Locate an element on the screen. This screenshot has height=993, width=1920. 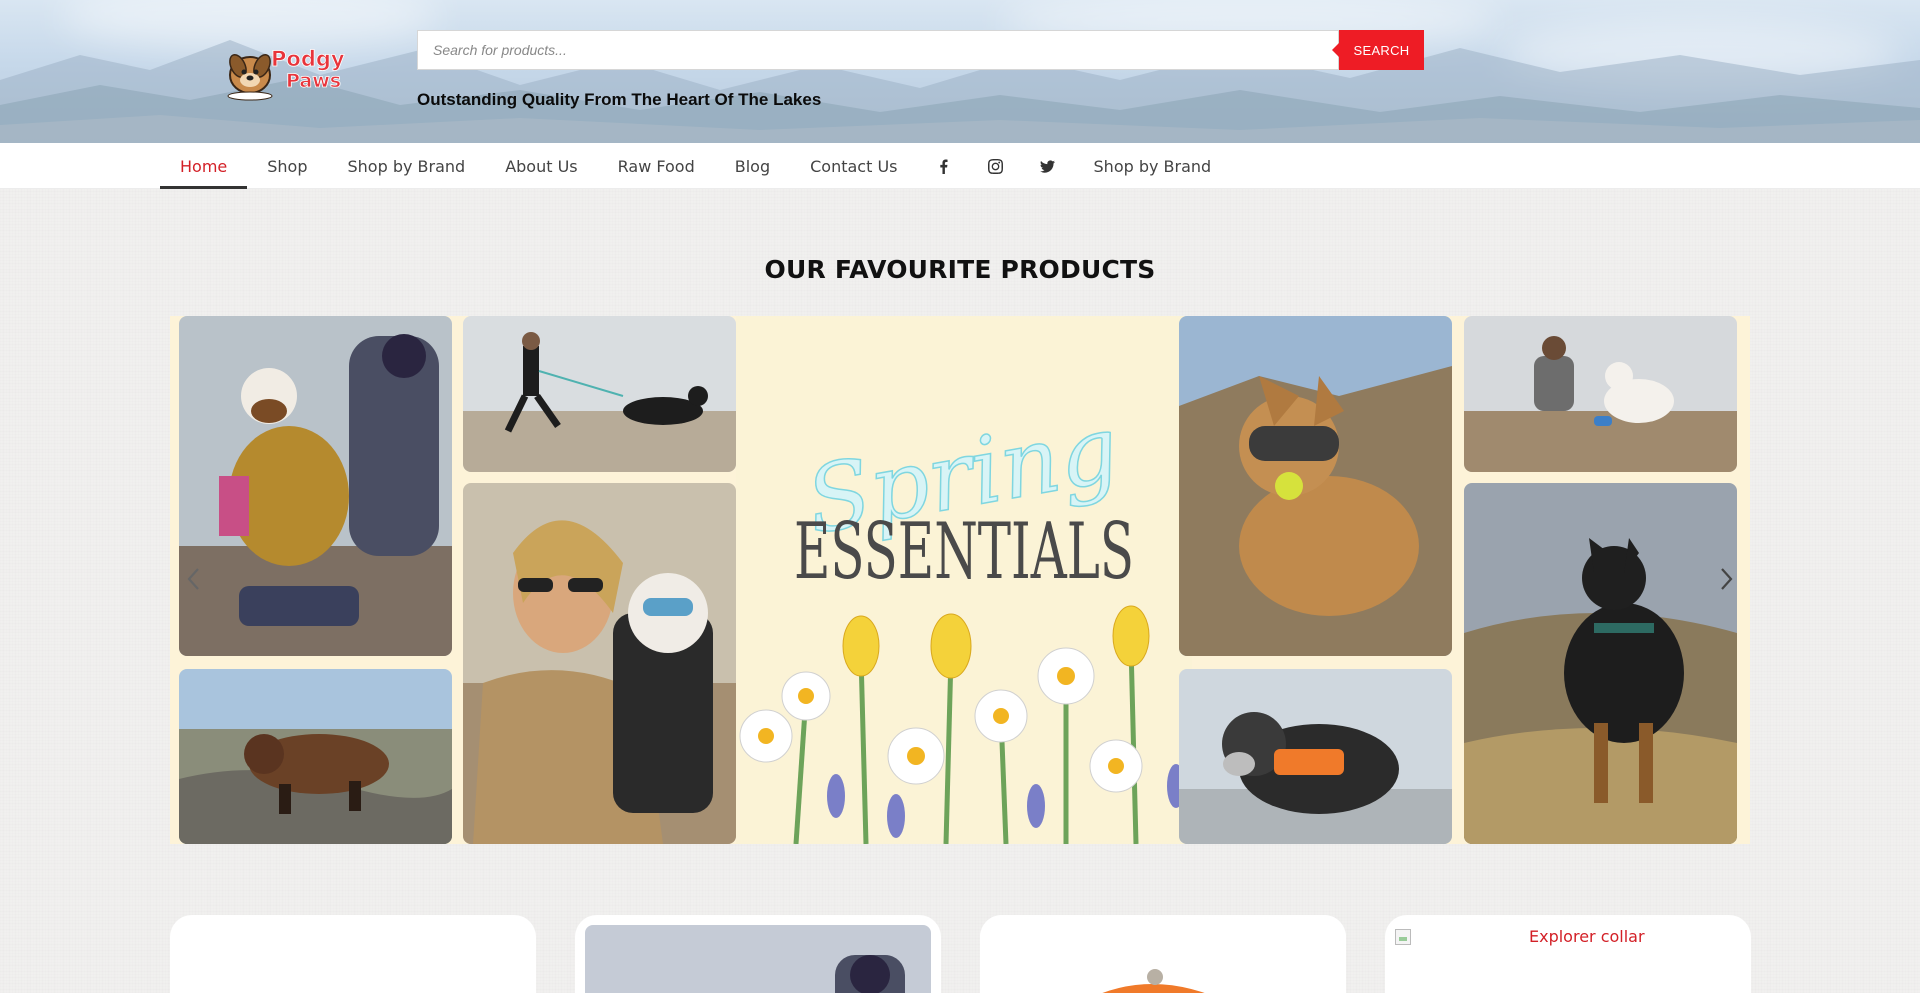
carousel-prev-arrow is located at coordinates (193, 579).